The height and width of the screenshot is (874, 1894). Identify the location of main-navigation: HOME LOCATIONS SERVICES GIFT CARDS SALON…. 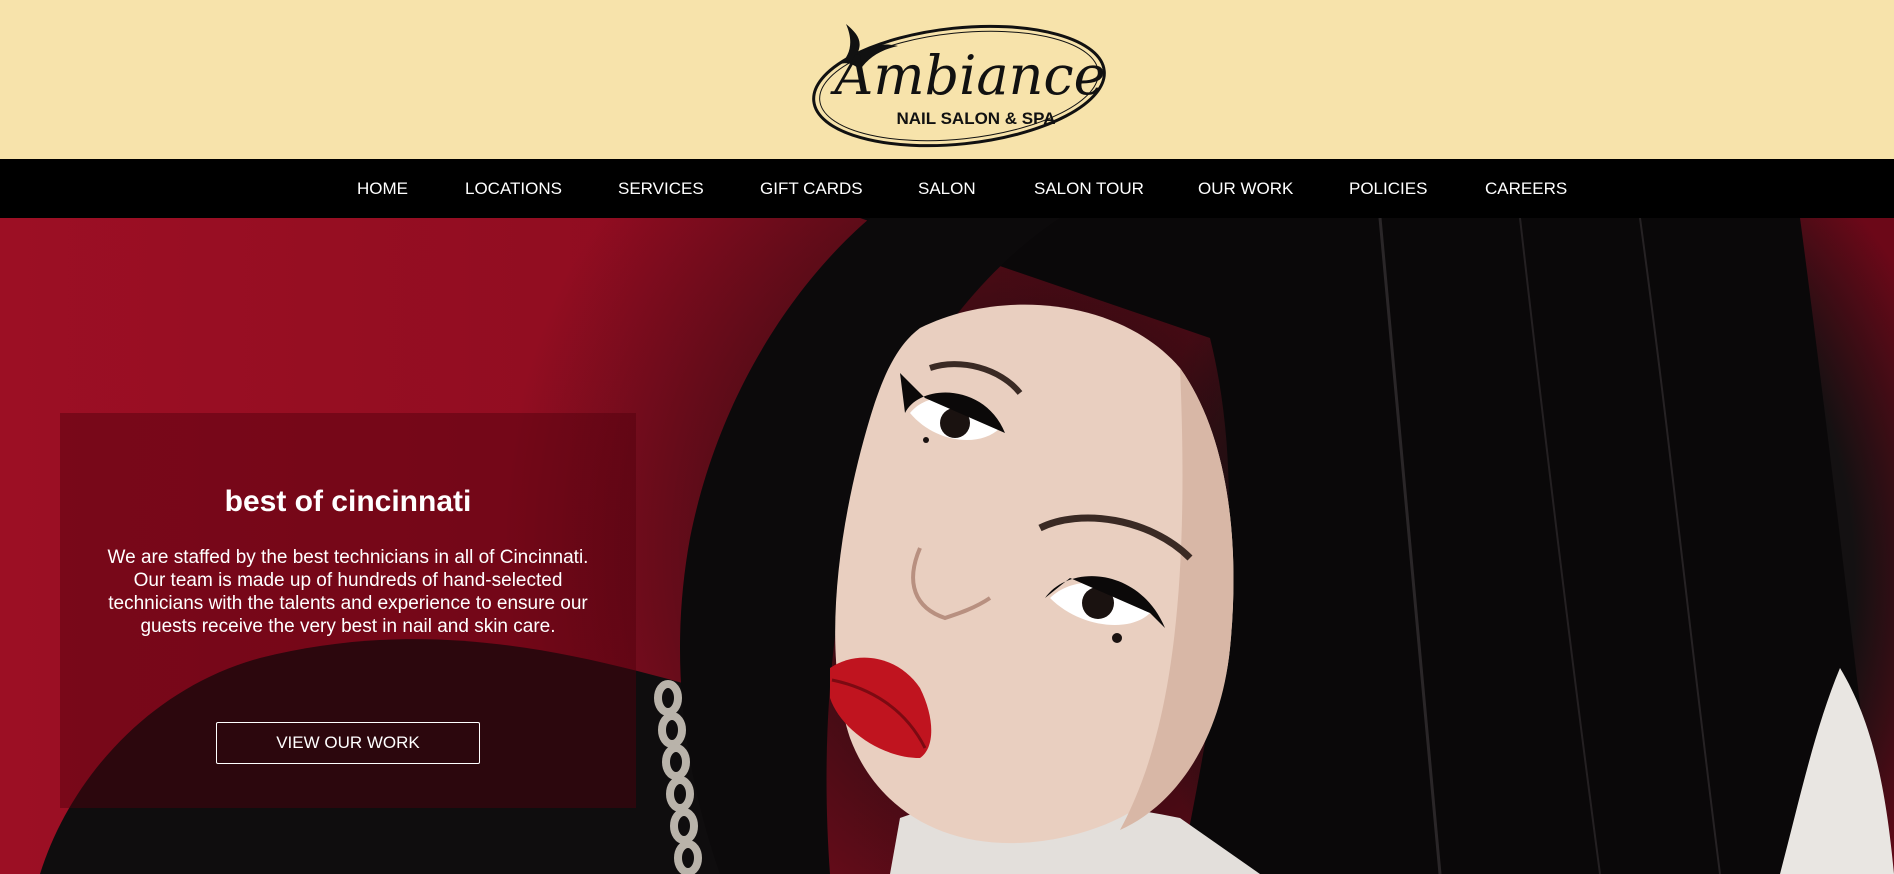
(947, 188).